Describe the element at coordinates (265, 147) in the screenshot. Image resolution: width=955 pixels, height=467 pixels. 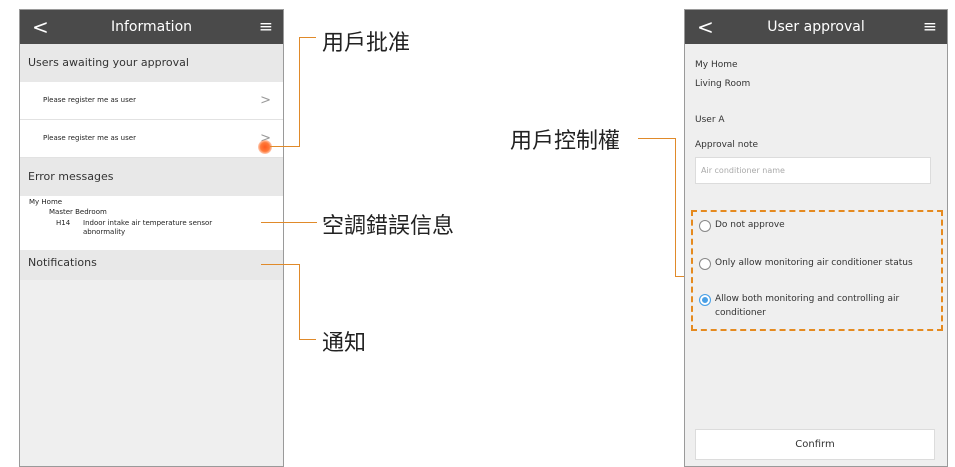
I see `tap-indicator` at that location.